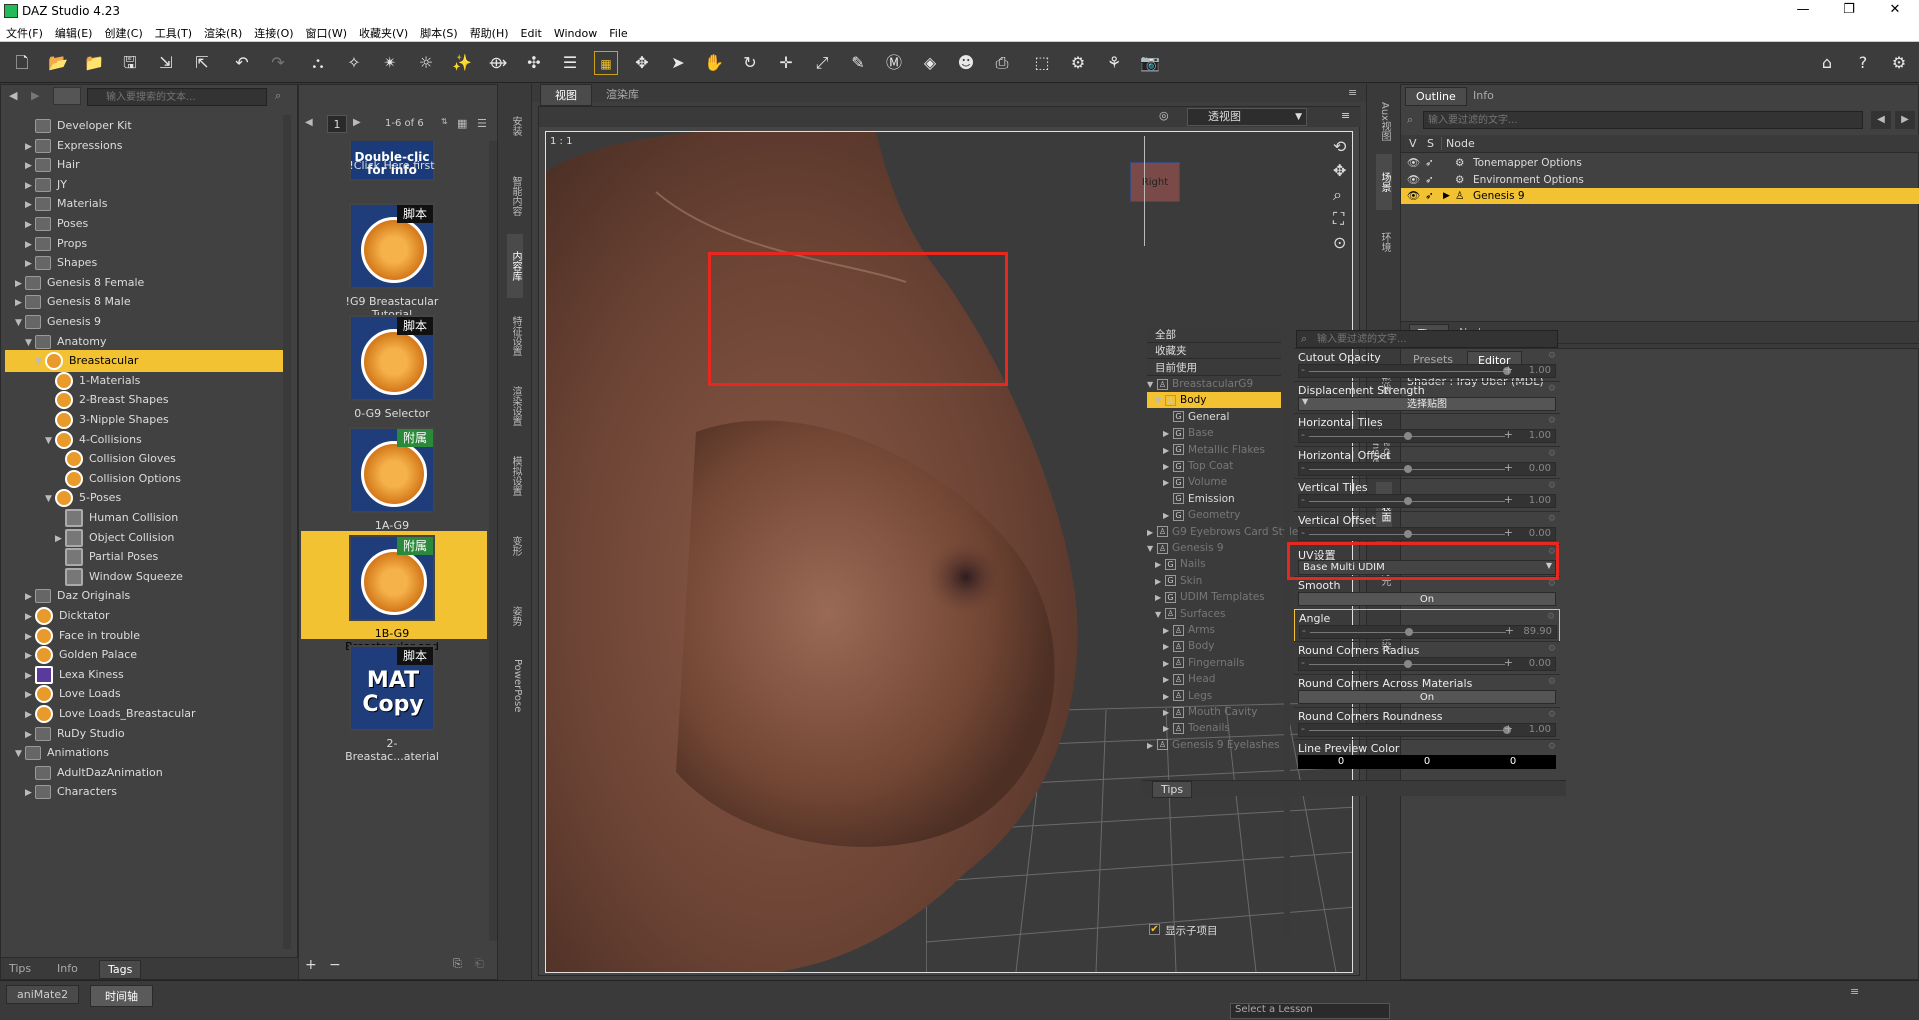 This screenshot has height=1020, width=1919. I want to click on header-visible: V, so click(1413, 143).